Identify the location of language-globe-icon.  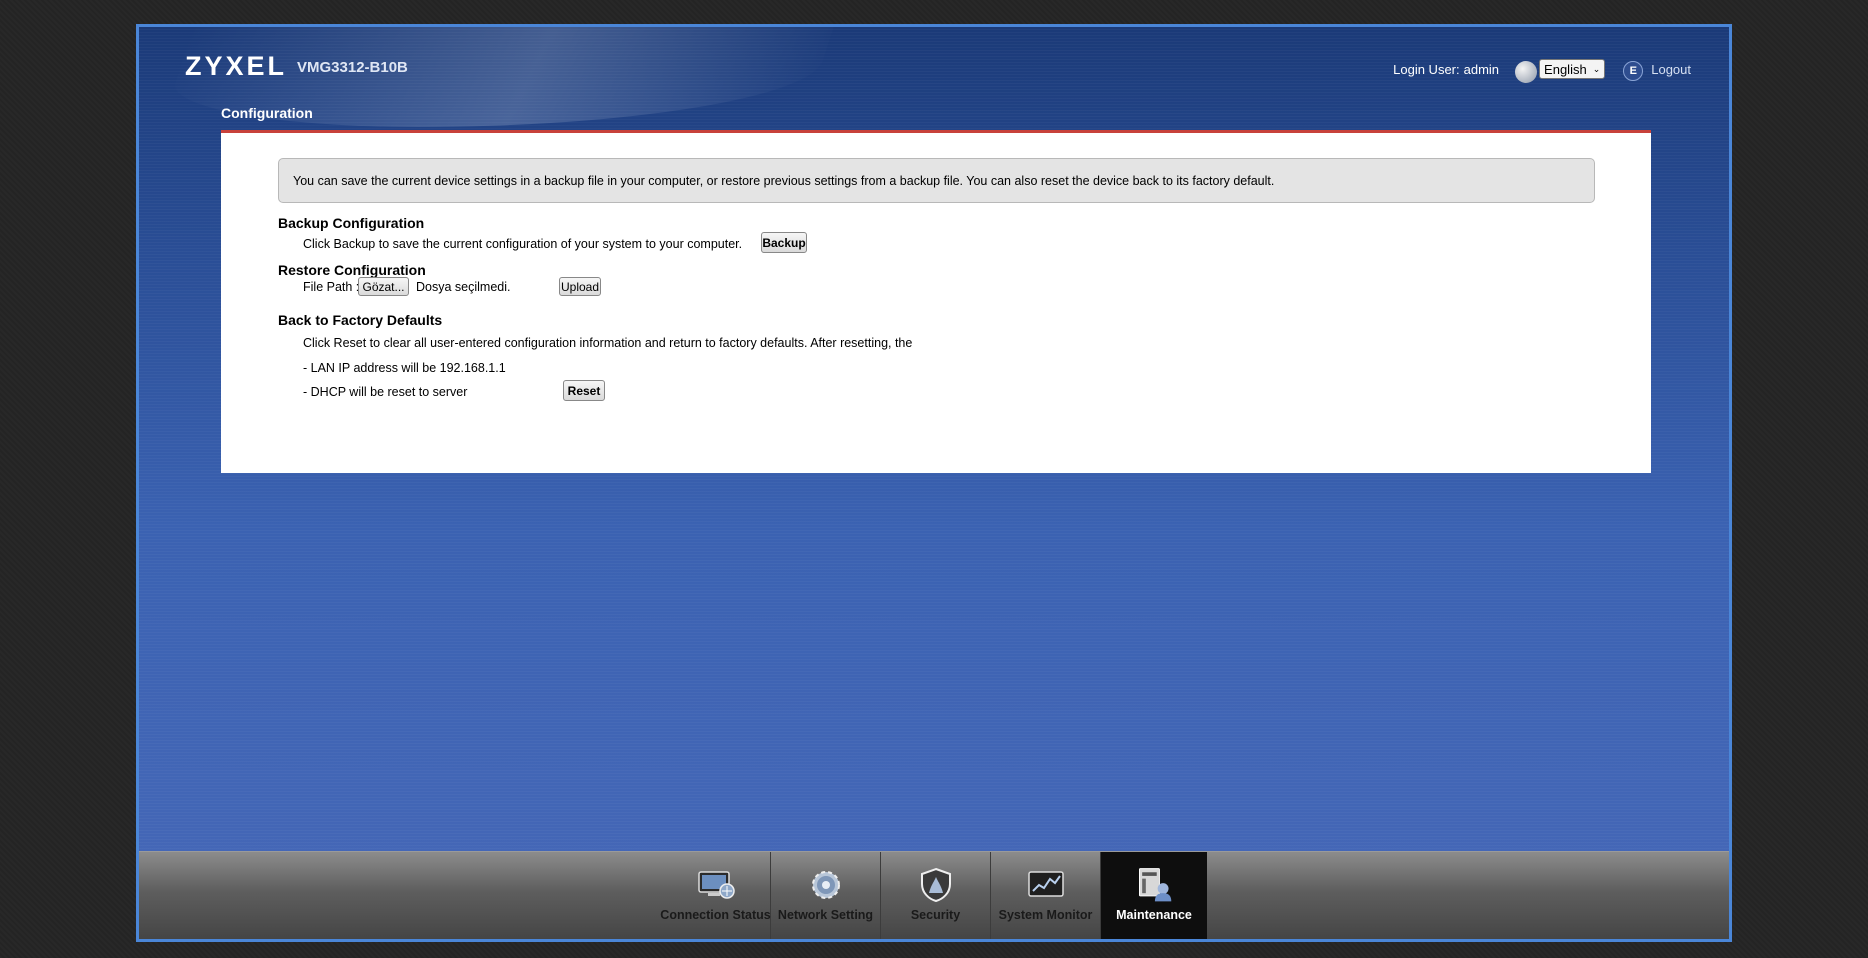
(1526, 72).